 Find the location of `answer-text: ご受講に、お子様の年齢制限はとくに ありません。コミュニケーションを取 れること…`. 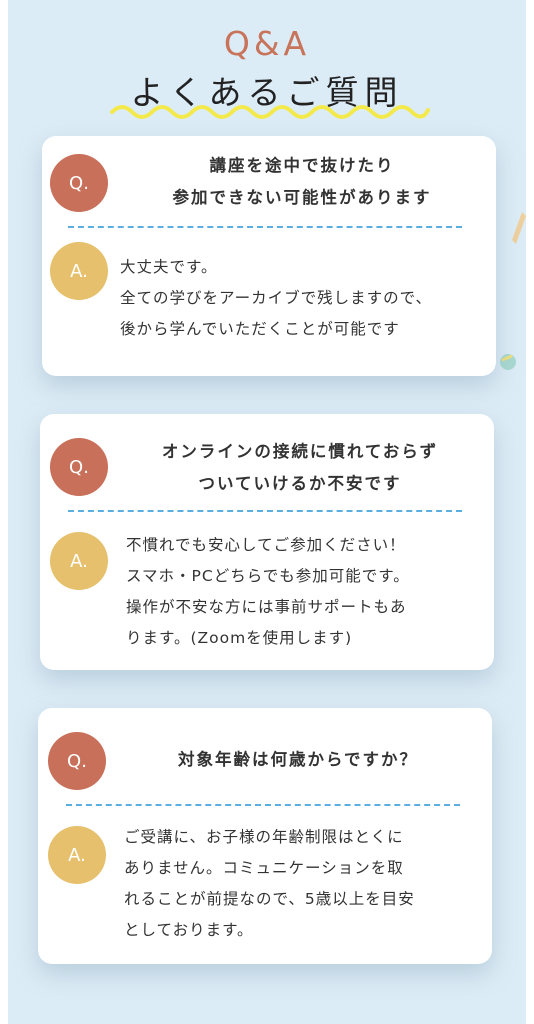

answer-text: ご受講に、お子様の年齢制限はとくに ありません。コミュニケーションを取 れること… is located at coordinates (269, 883).